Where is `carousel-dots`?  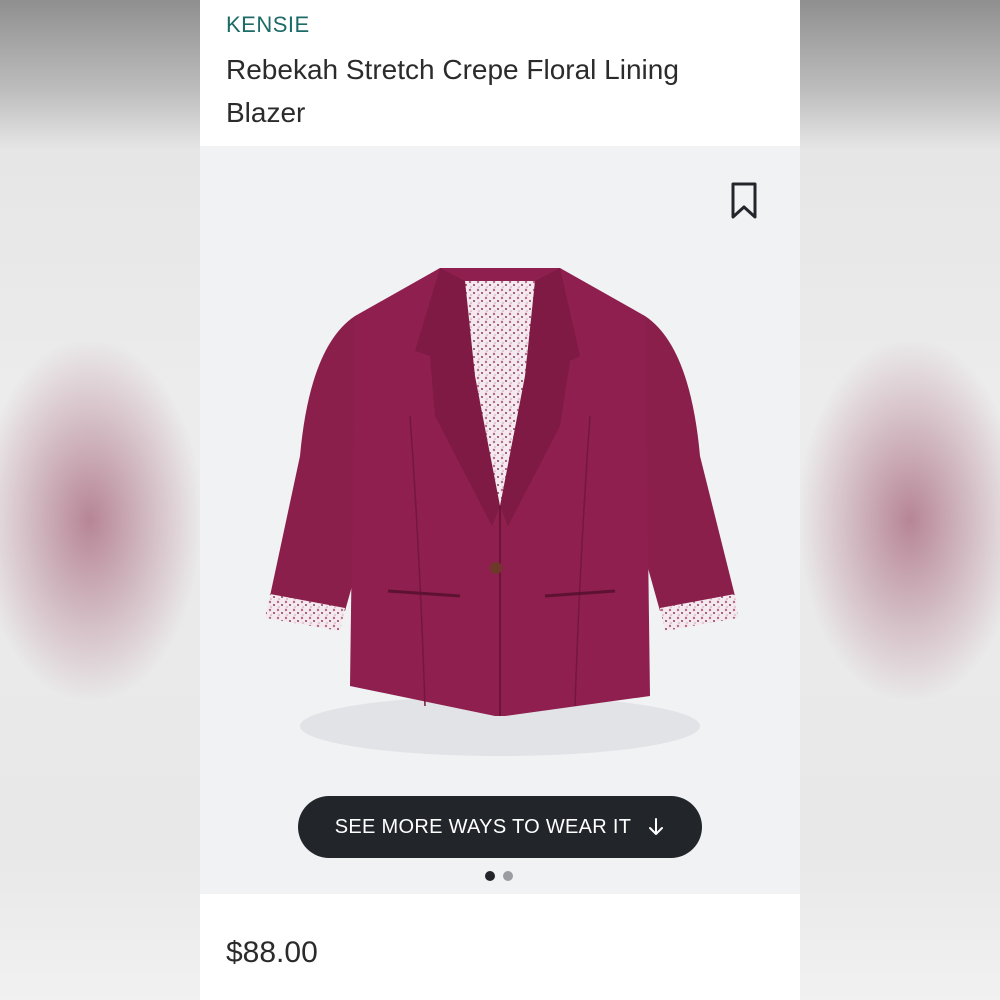
carousel-dots is located at coordinates (499, 876).